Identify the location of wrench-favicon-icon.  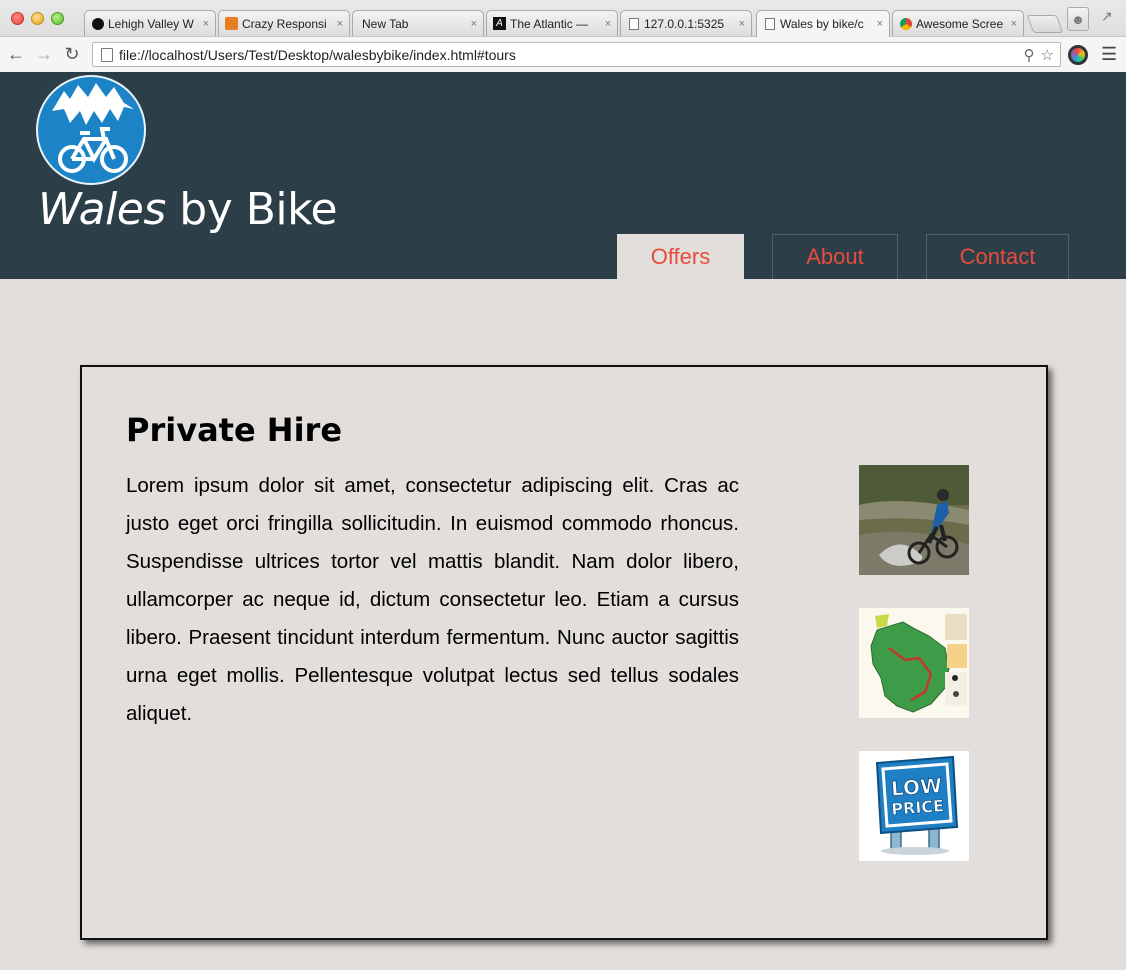
(231, 23).